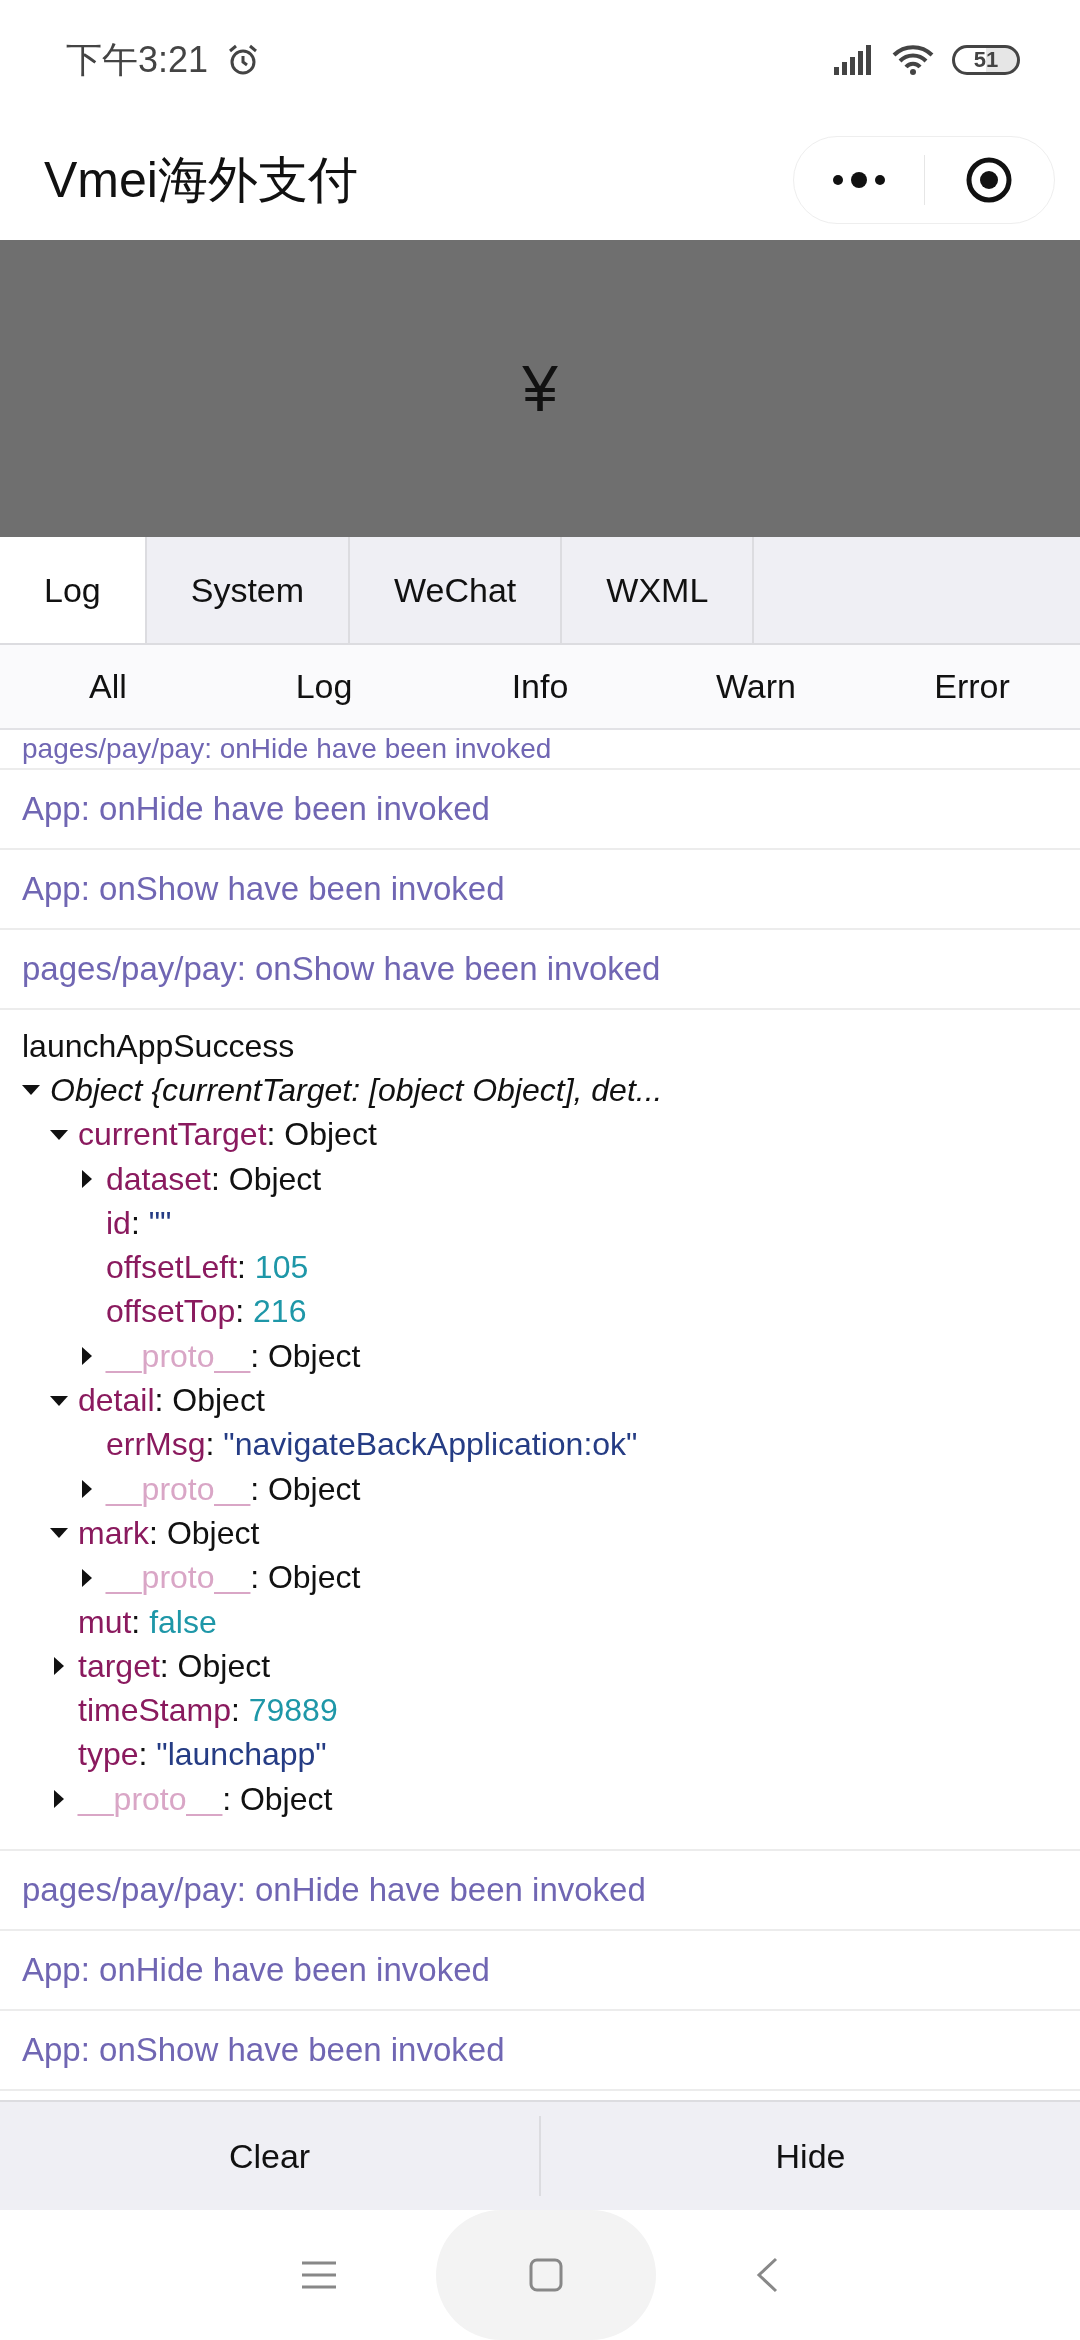 The image size is (1080, 2340). What do you see at coordinates (214, 1179) in the screenshot?
I see `property-line: dataset: Object` at bounding box center [214, 1179].